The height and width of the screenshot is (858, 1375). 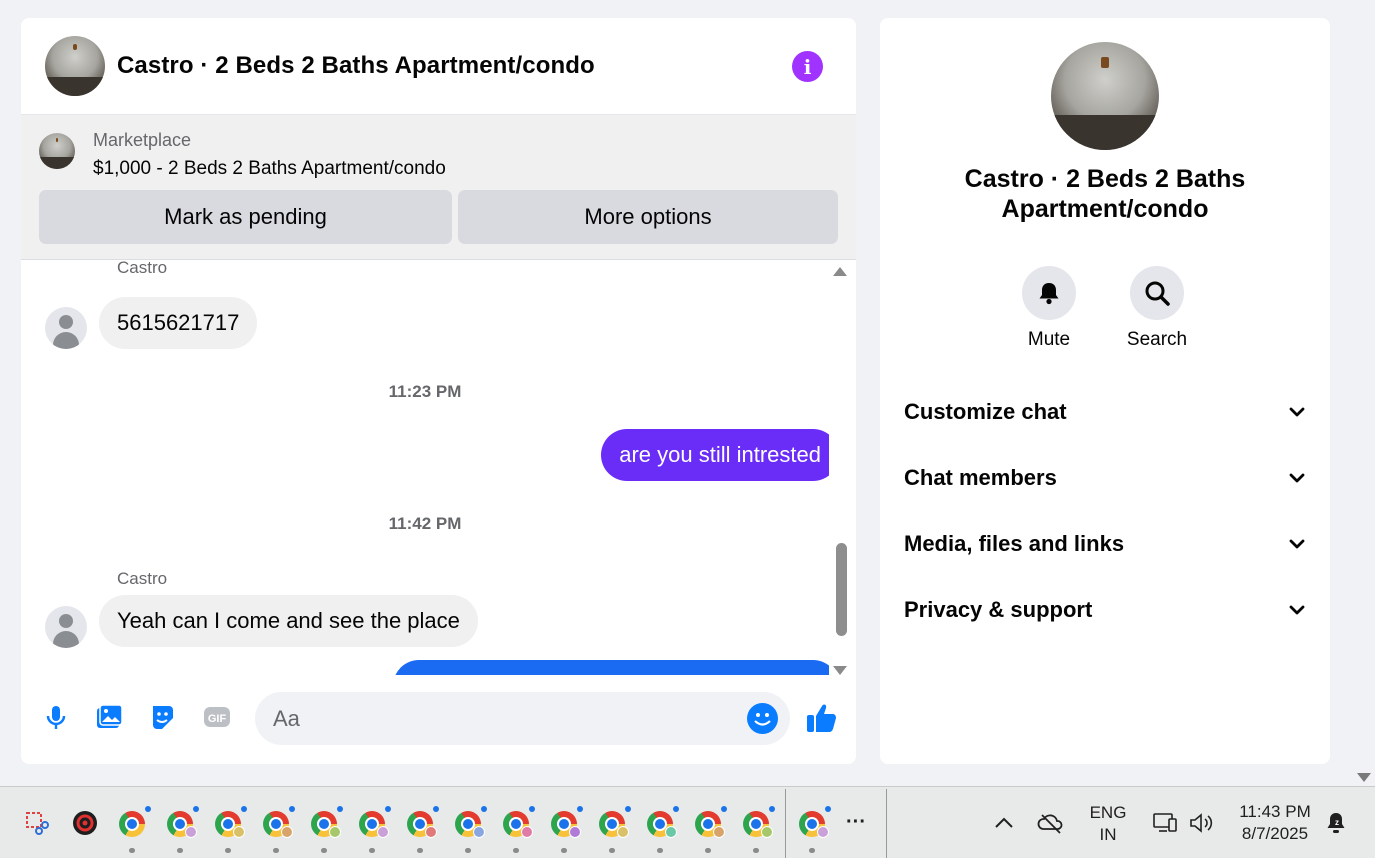 I want to click on chat-title: Castro · 2 Beds 2 Baths Apartment/condo, so click(x=356, y=66).